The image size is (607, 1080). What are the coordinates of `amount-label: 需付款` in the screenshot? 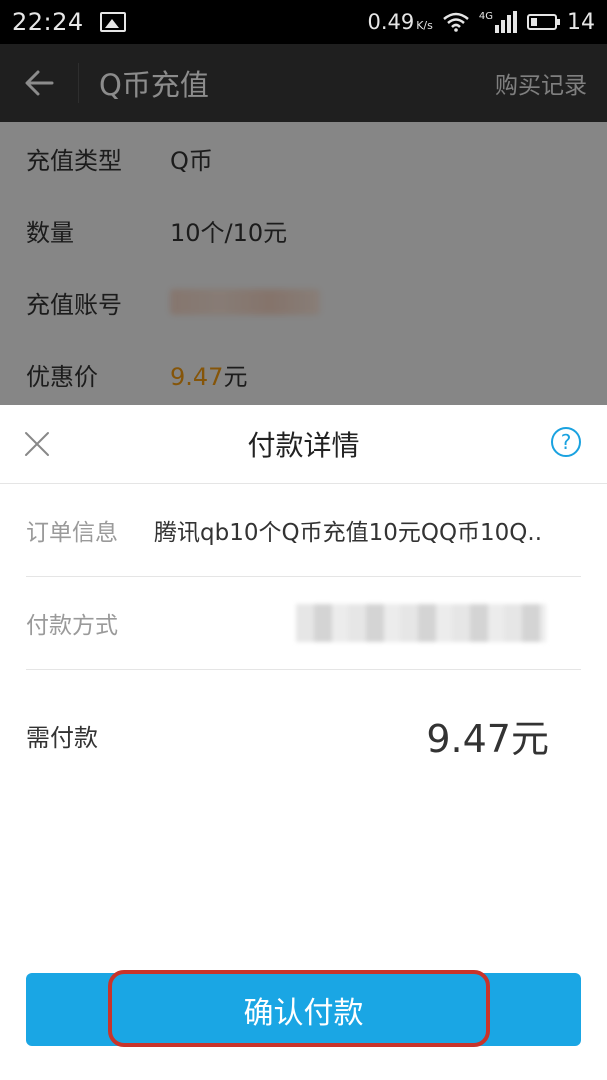 It's located at (62, 737).